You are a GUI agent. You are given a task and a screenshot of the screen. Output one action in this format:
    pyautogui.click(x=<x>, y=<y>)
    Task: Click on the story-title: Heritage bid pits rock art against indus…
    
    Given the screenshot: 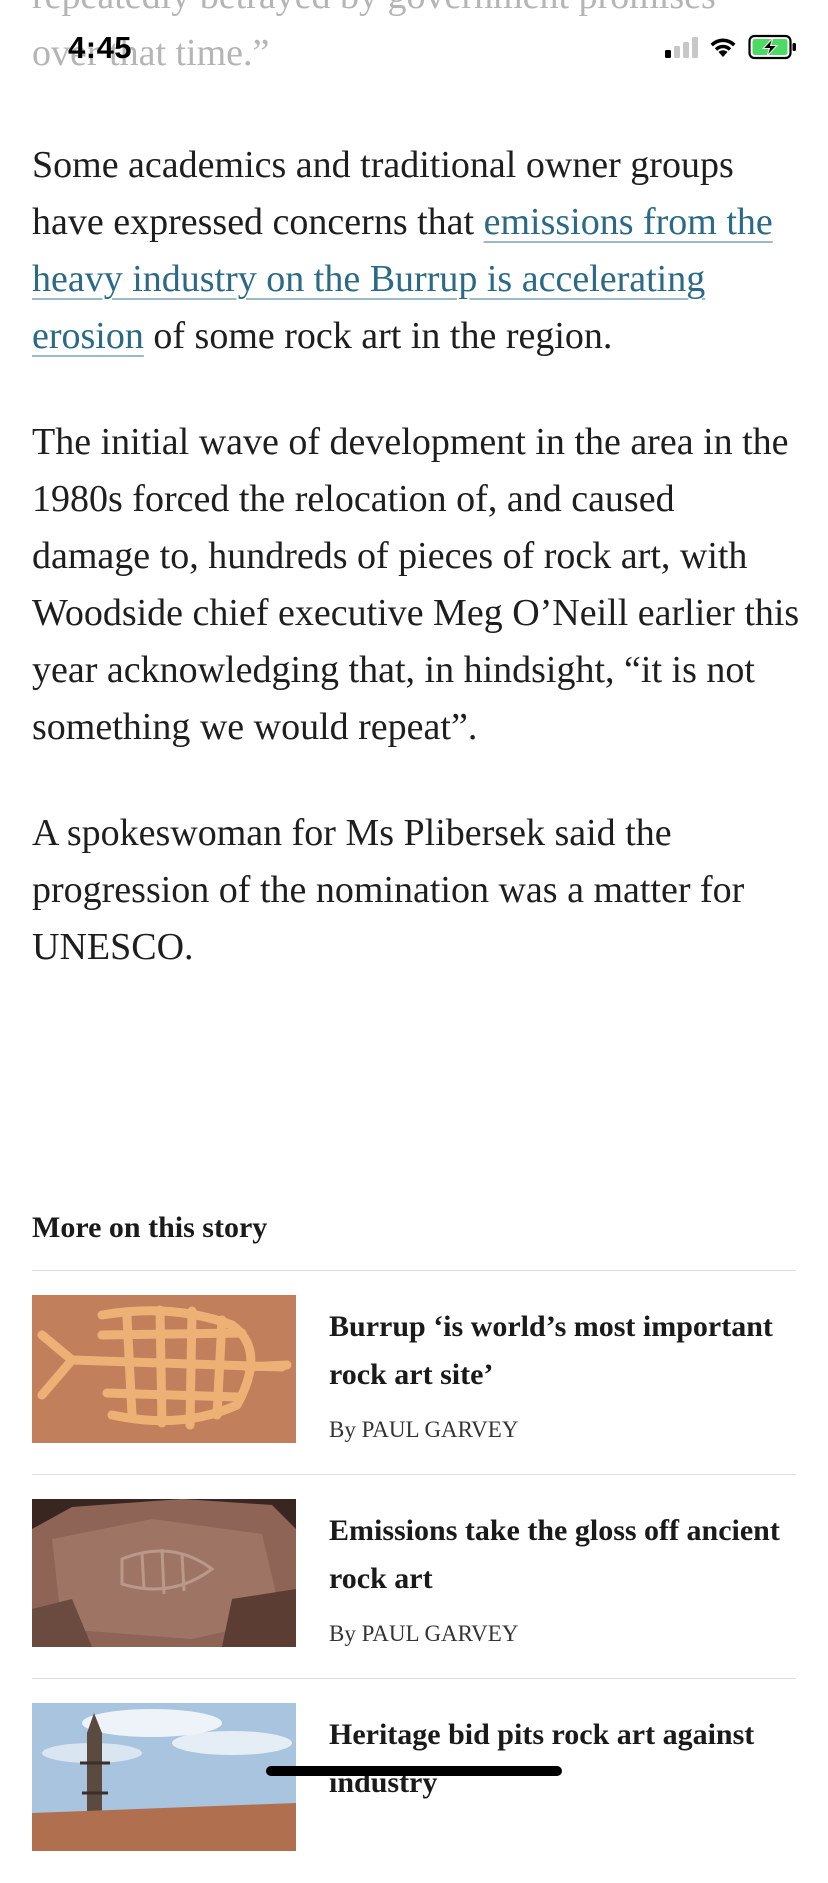 What is the action you would take?
    pyautogui.click(x=562, y=1759)
    